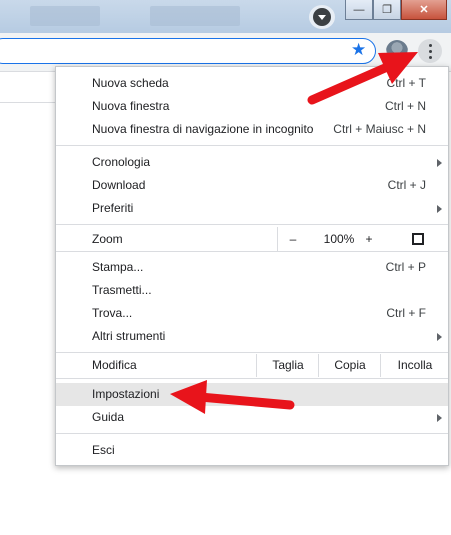 The height and width of the screenshot is (535, 451). What do you see at coordinates (232, 397) in the screenshot?
I see `annotation-arrow-to-settings` at bounding box center [232, 397].